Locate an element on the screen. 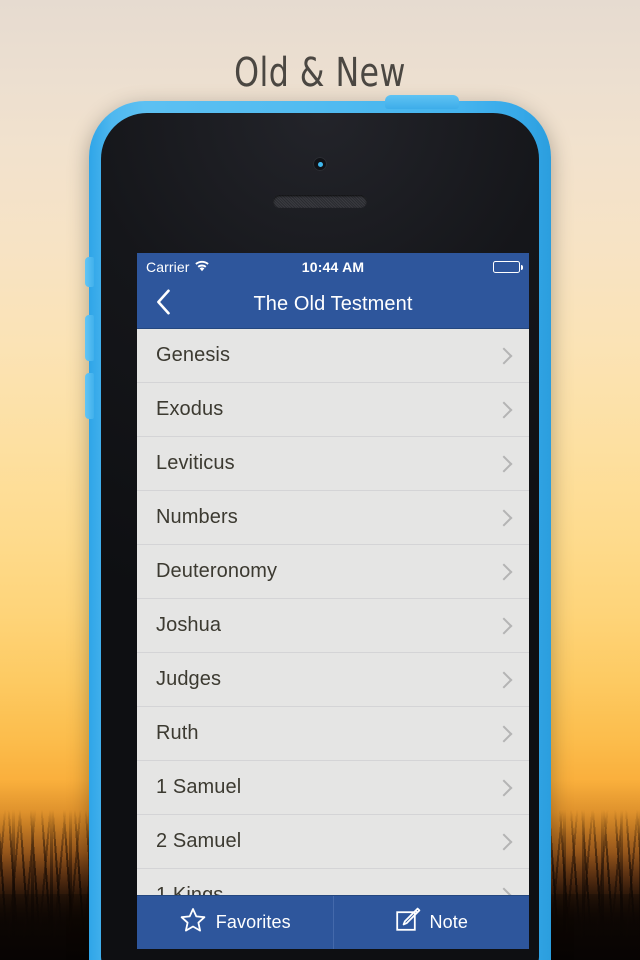  table-row: 1 Kings is located at coordinates (333, 882).